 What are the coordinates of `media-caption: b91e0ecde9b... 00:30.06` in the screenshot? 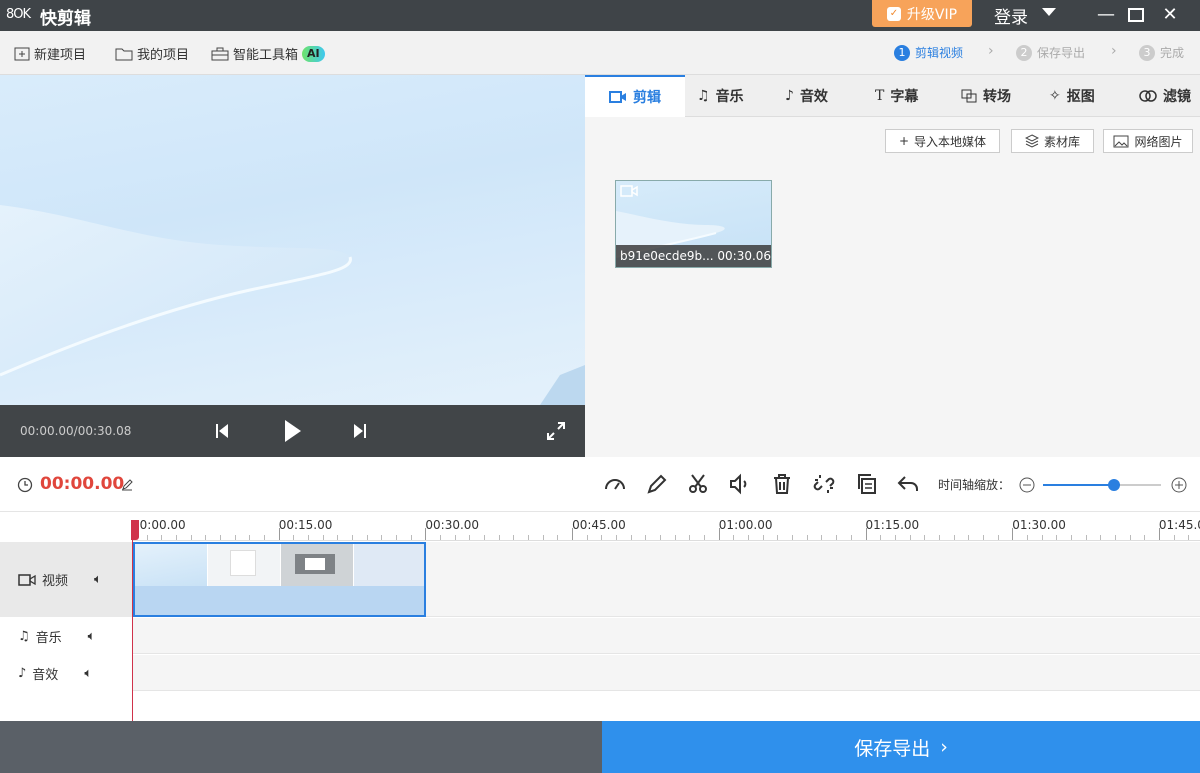 It's located at (693, 256).